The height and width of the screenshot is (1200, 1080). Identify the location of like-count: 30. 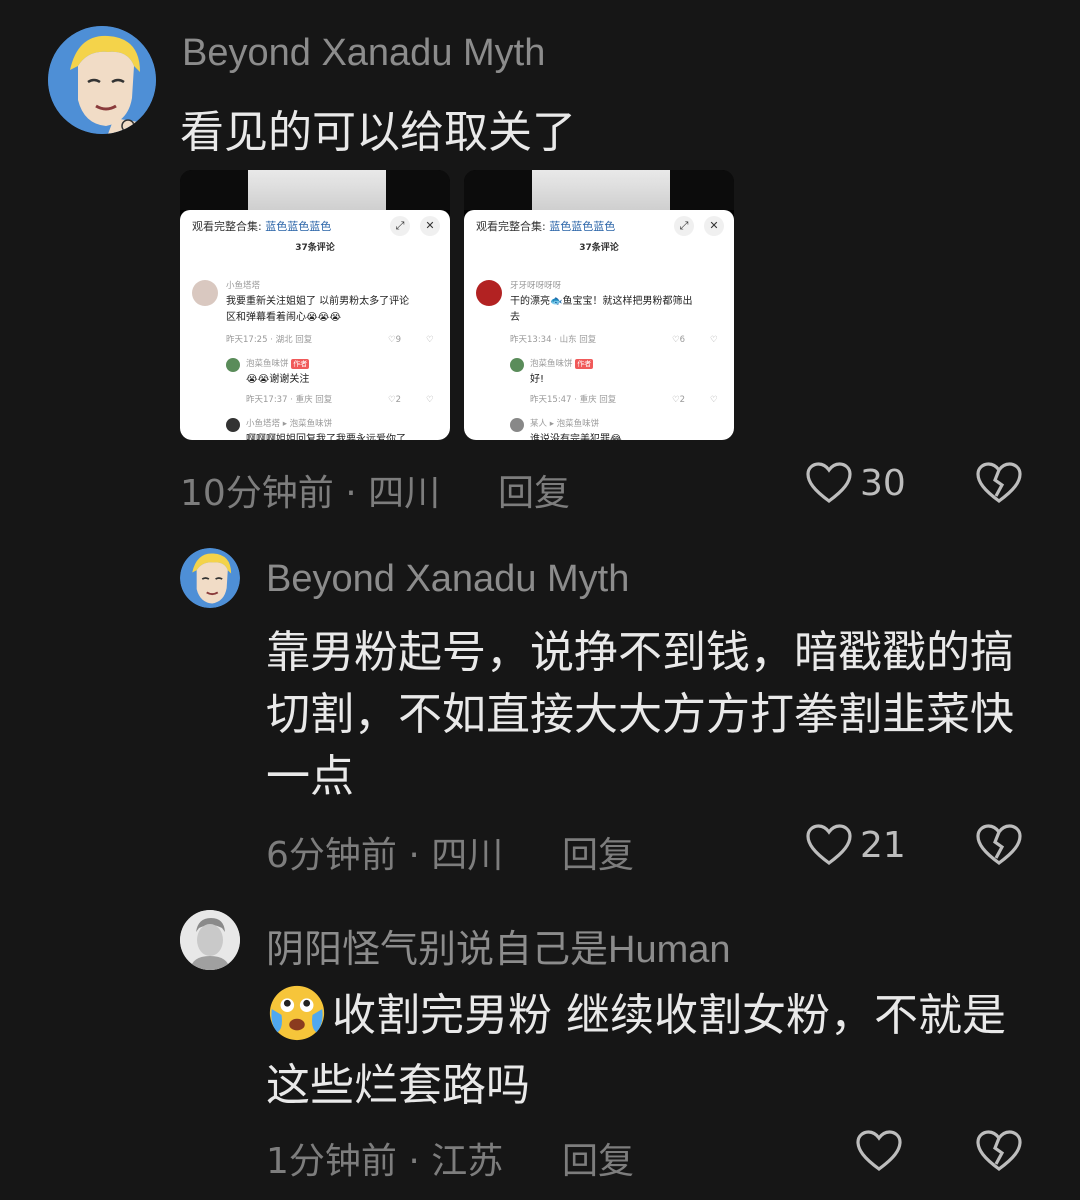
(883, 483).